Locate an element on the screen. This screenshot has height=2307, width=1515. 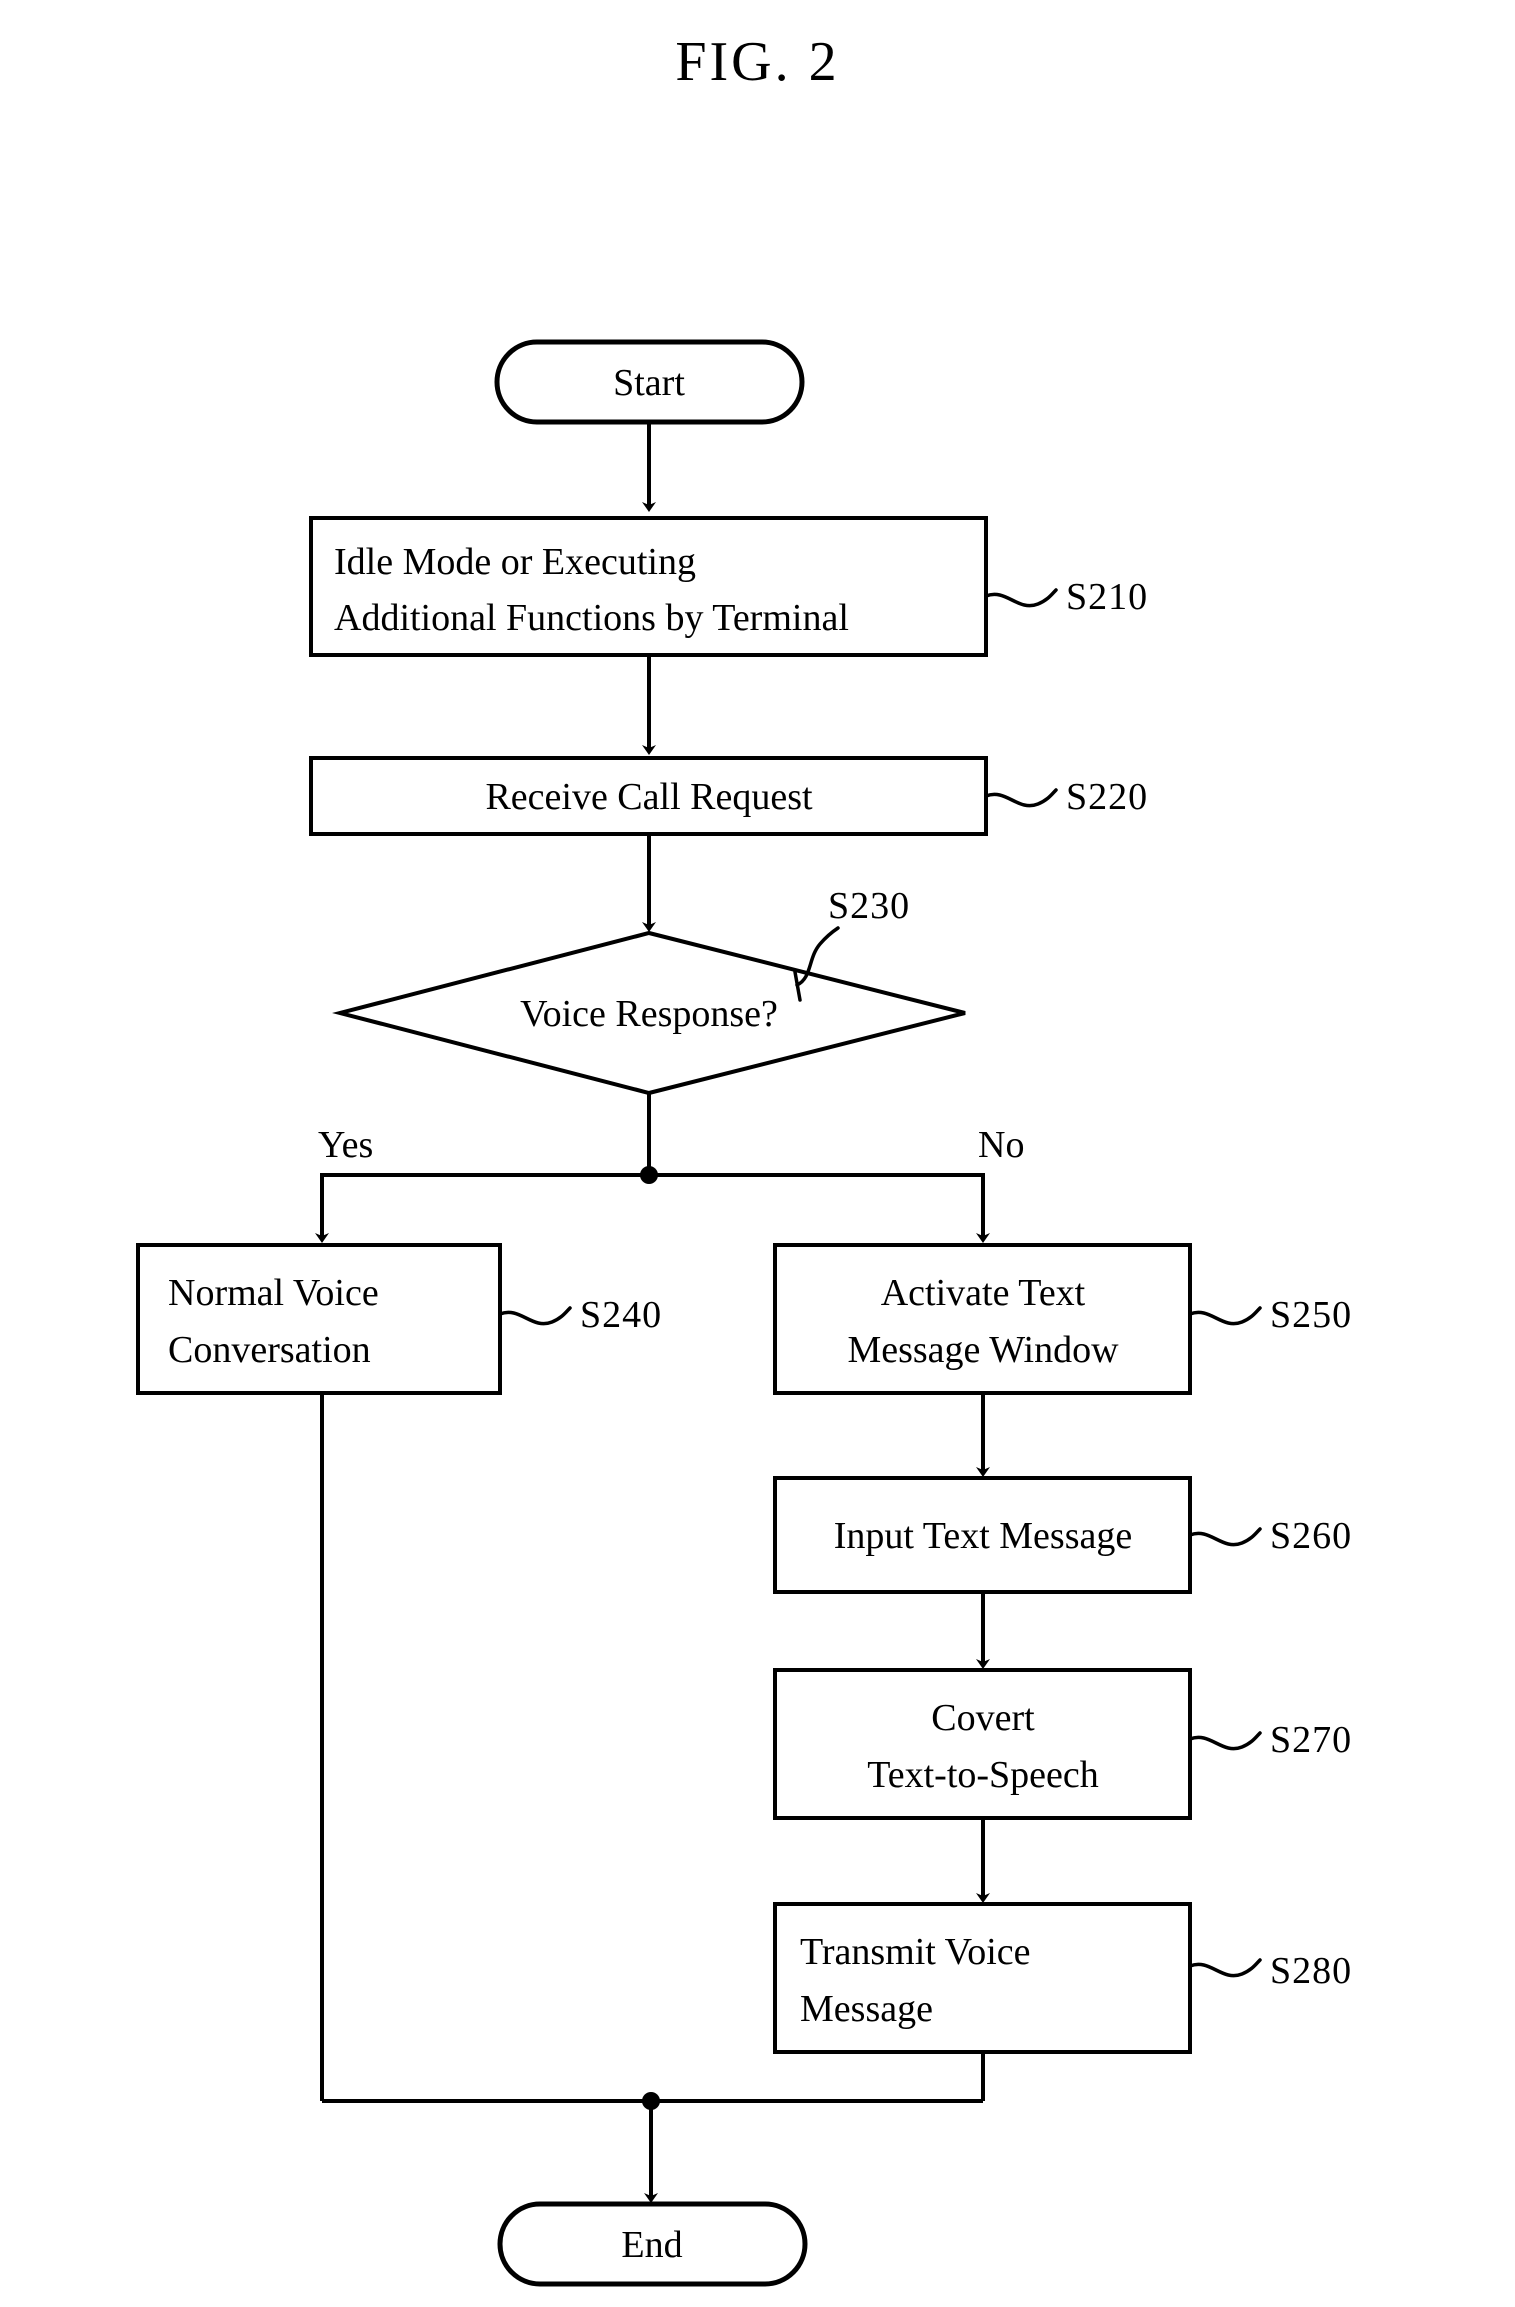
node-end: End is located at coordinates (652, 2244).